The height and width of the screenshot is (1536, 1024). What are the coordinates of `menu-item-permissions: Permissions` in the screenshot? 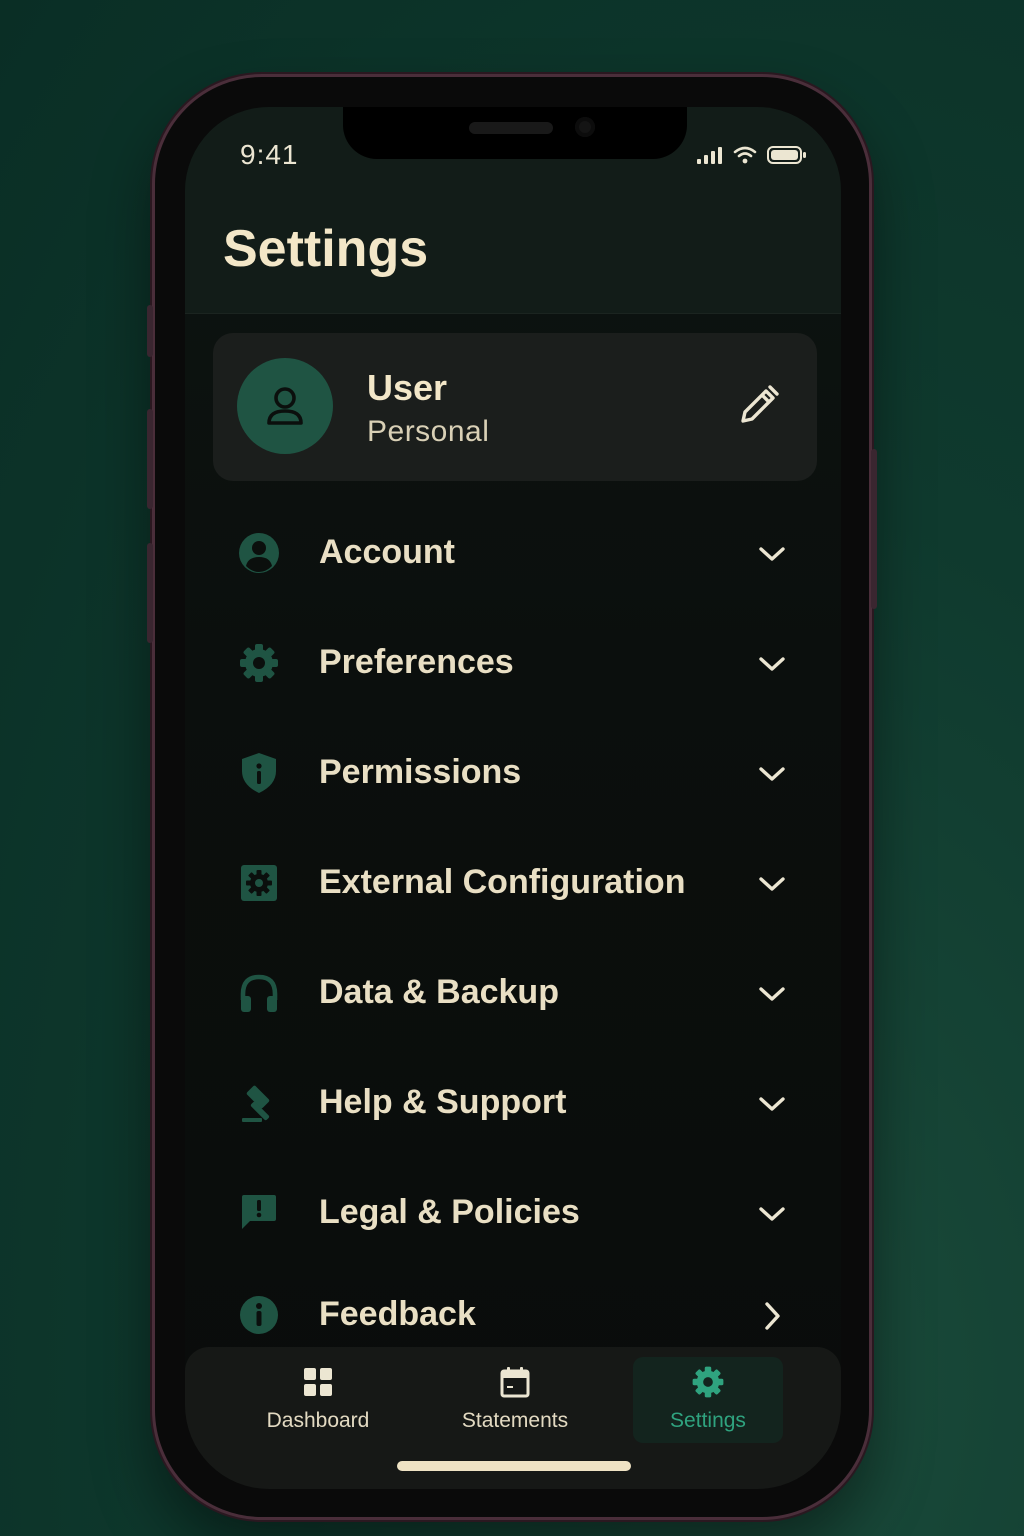 It's located at (513, 773).